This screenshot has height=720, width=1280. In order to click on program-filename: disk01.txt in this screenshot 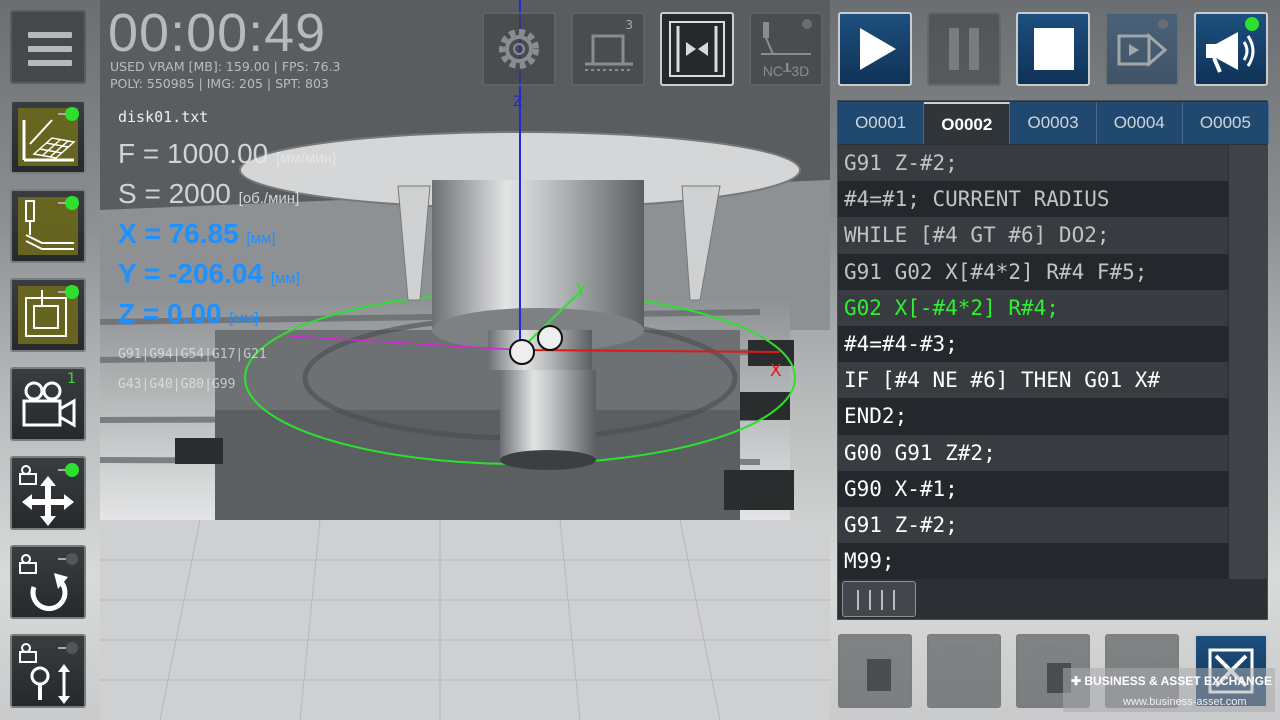, I will do `click(163, 117)`.